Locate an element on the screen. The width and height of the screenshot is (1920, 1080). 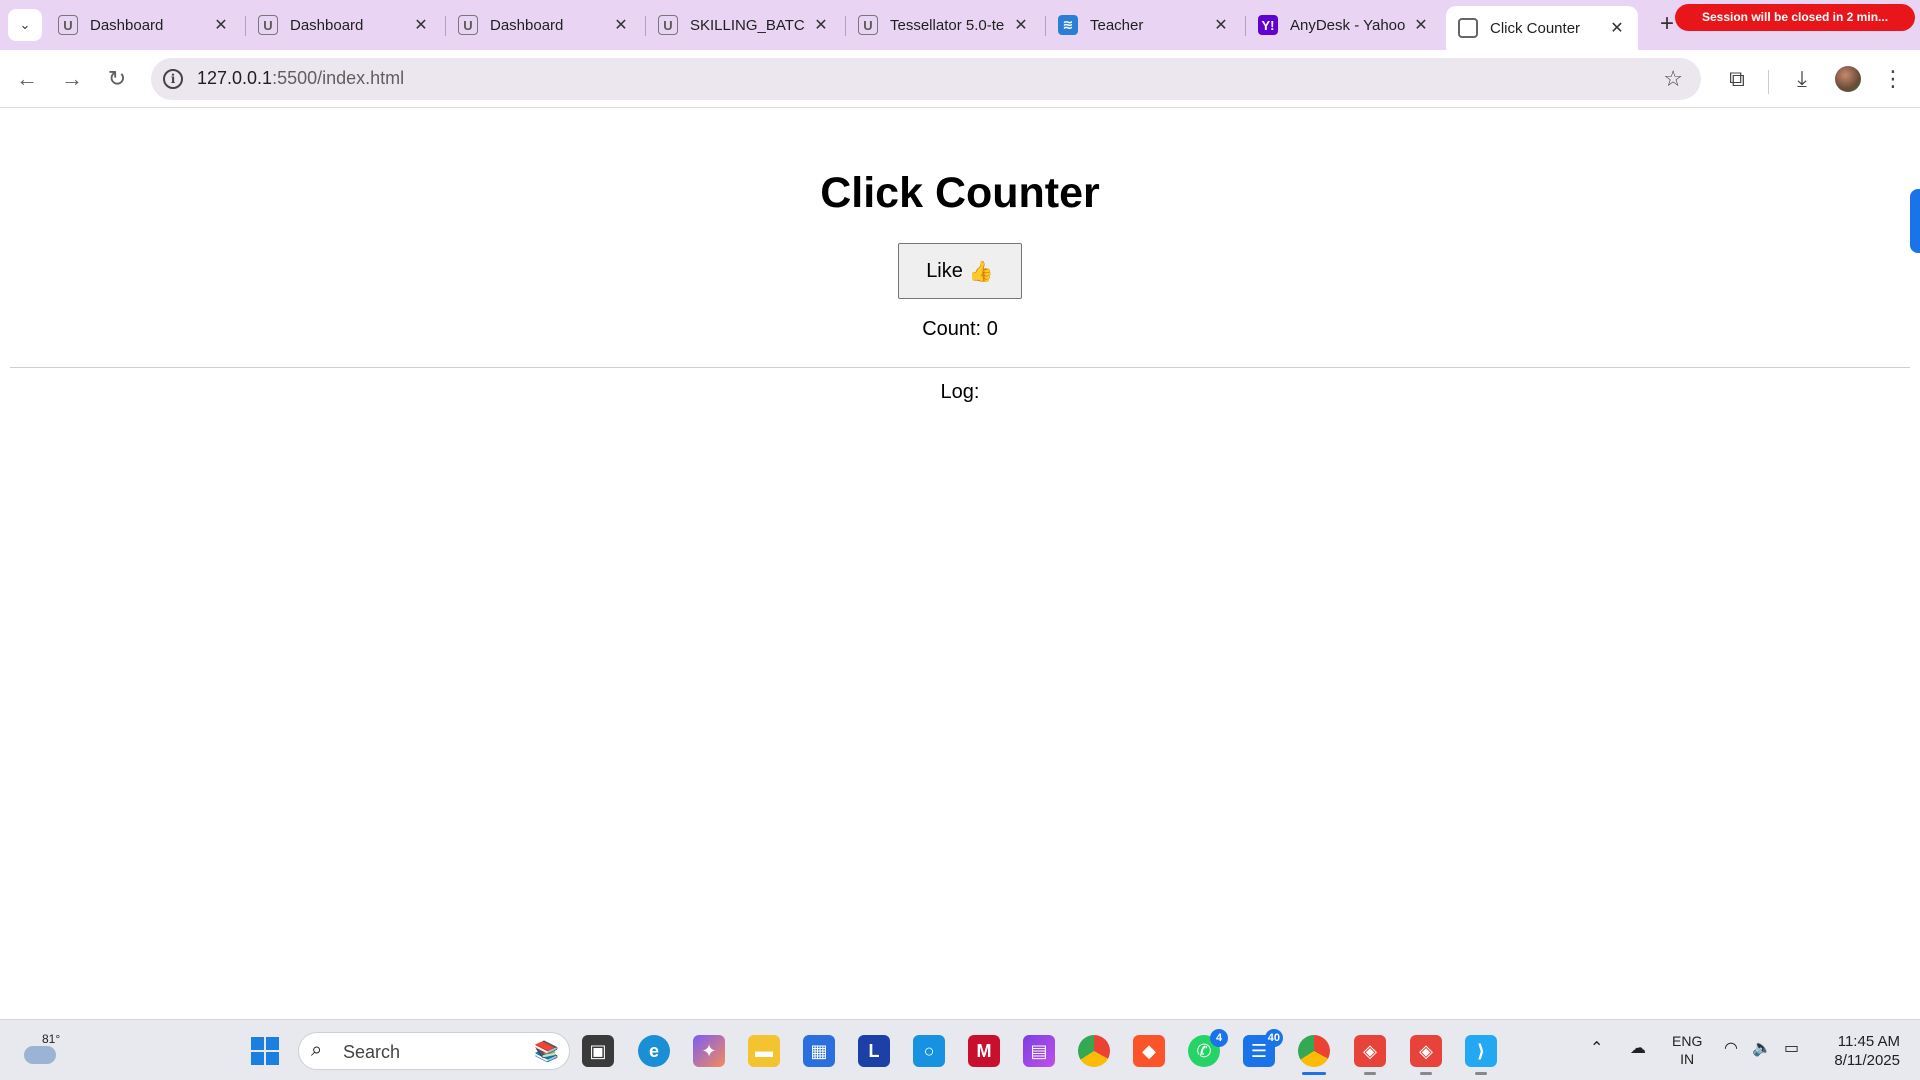
tab-teacher: ≋ Teacher ✕ is located at coordinates (1144, 25).